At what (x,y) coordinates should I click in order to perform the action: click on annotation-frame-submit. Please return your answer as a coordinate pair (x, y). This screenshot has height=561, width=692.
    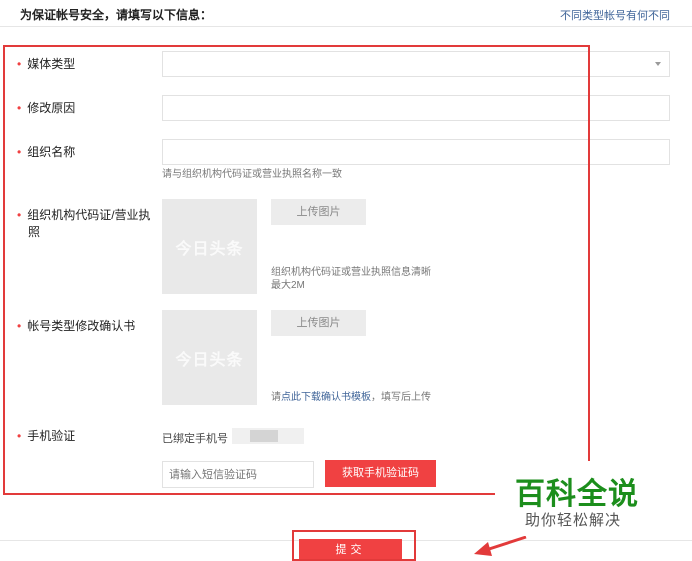
    Looking at the image, I should click on (354, 545).